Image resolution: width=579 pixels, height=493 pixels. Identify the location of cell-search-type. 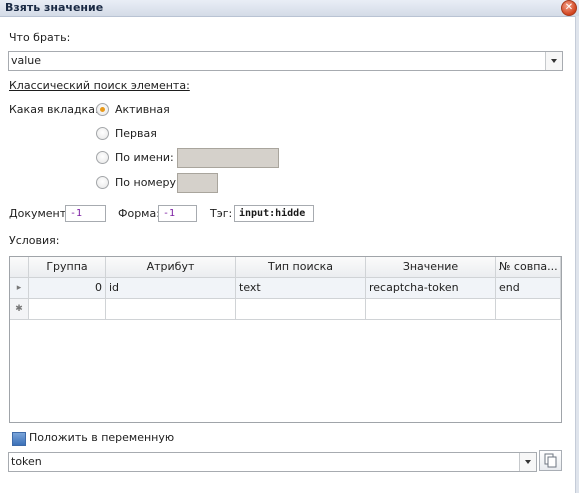
(301, 309).